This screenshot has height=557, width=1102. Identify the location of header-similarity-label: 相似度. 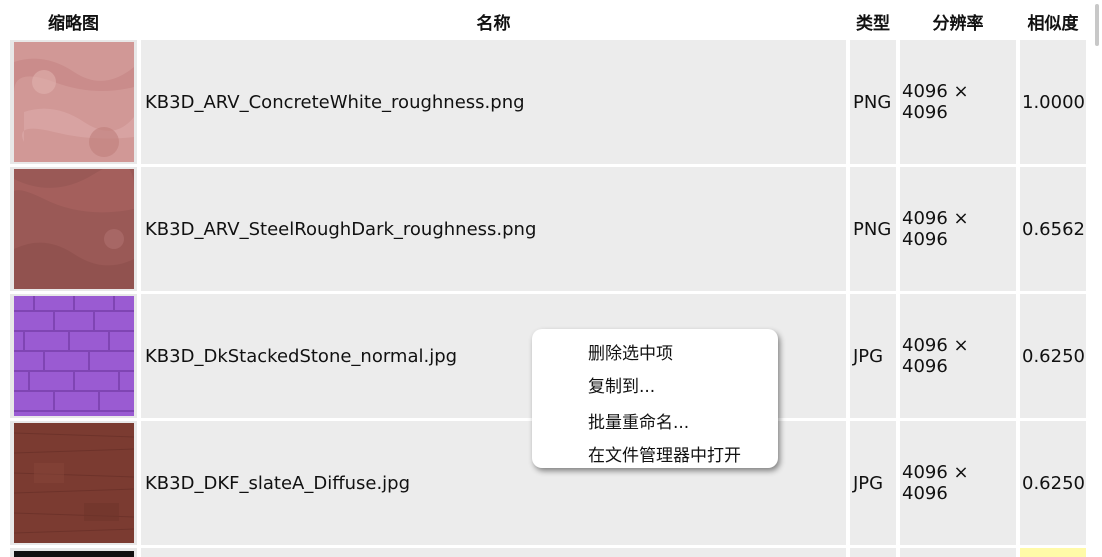
(1053, 23).